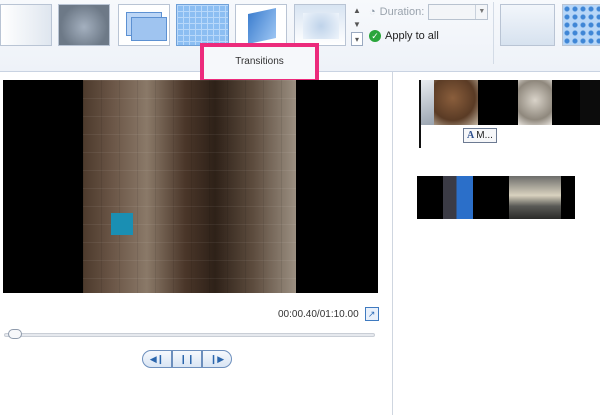 The height and width of the screenshot is (415, 600). Describe the element at coordinates (189, 334) in the screenshot. I see `seek-bar` at that location.